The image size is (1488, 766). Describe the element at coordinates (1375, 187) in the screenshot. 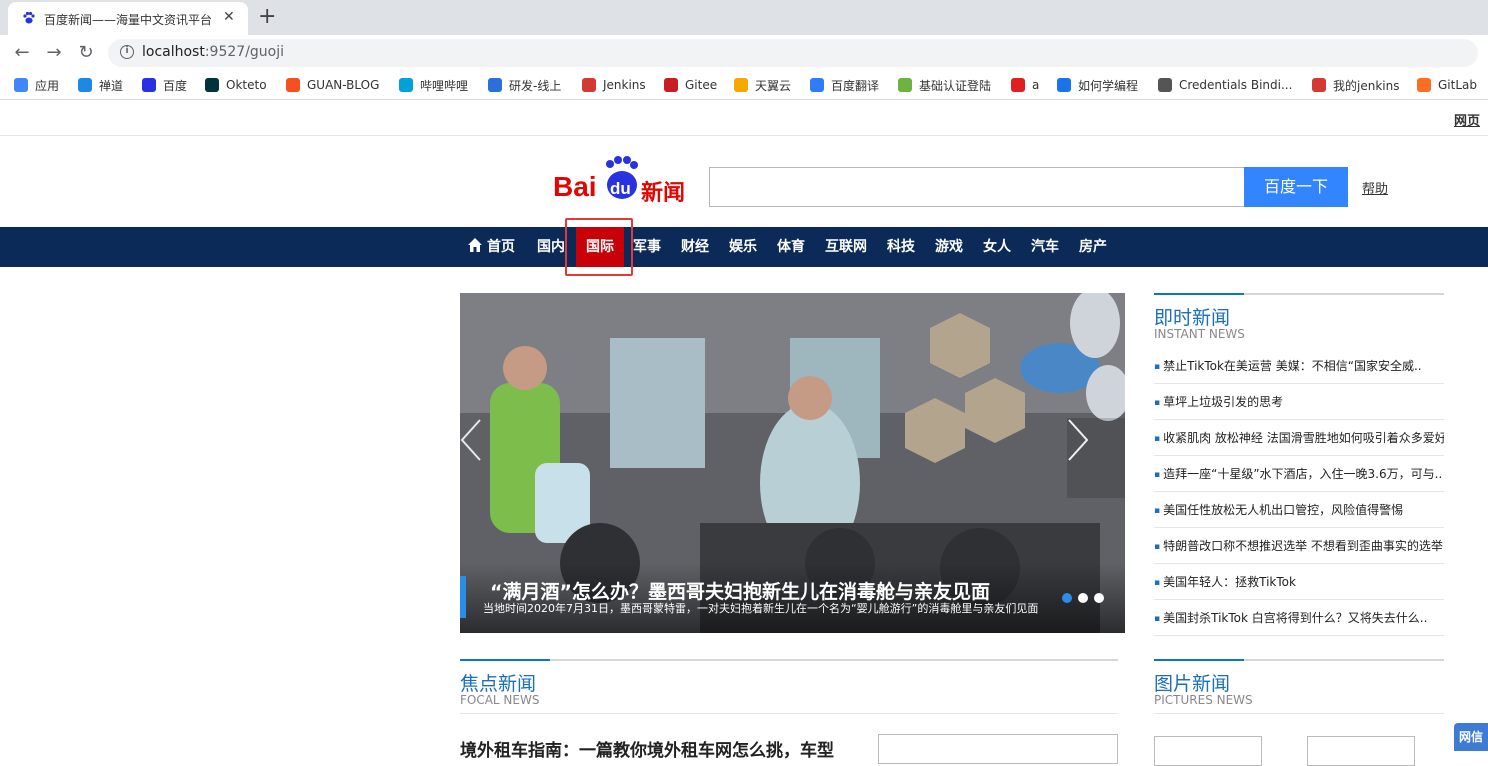

I see `help-link: 帮助` at that location.